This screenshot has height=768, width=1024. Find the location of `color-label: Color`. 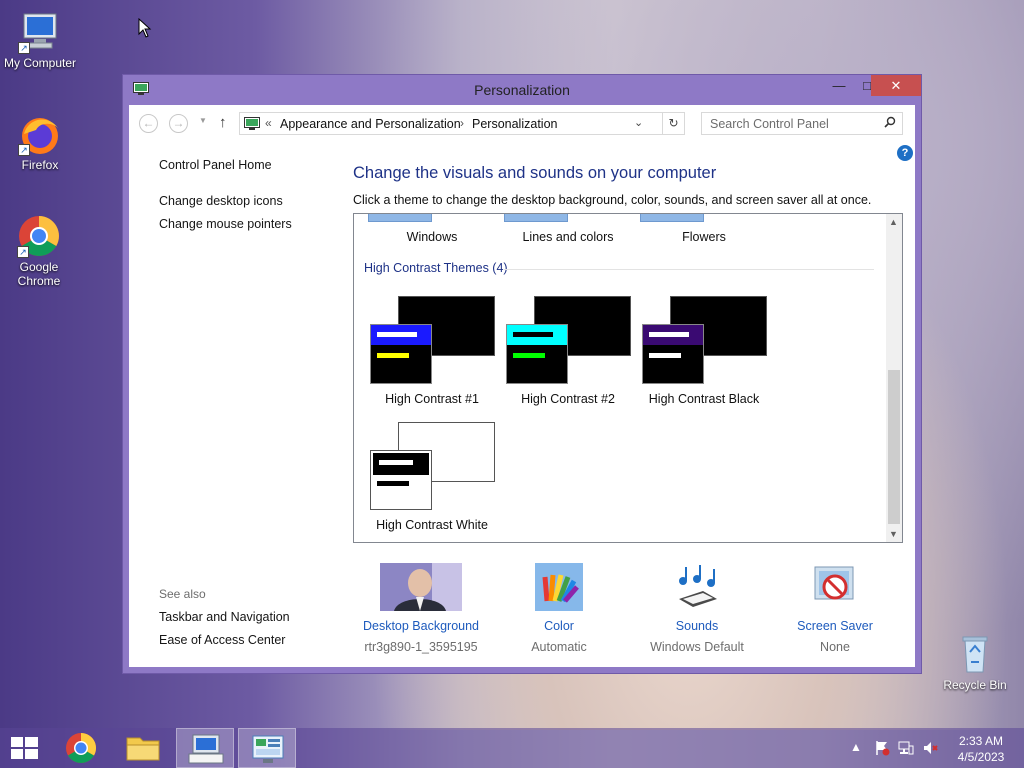

color-label: Color is located at coordinates (559, 626).